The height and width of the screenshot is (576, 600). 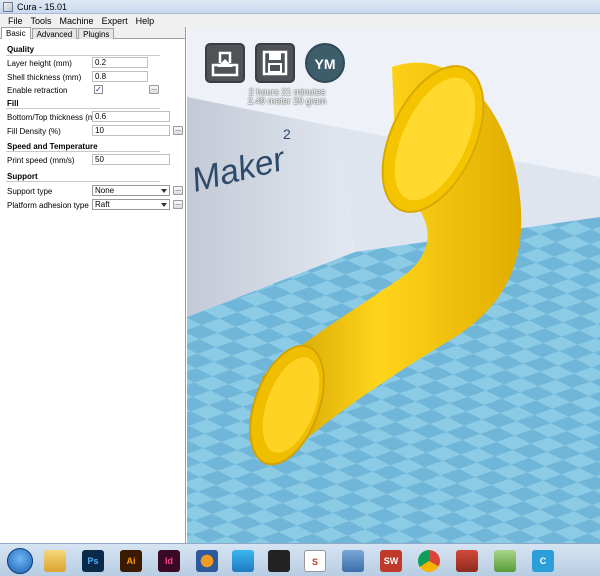 I want to click on adhesion-type-value: Raft, so click(x=102, y=204).